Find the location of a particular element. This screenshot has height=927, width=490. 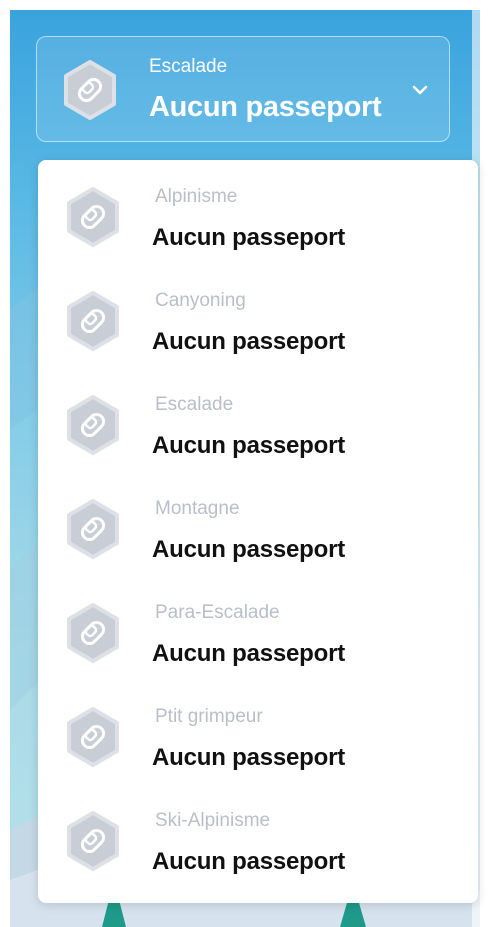

item-category: Ski-Alpinisme is located at coordinates (213, 820).